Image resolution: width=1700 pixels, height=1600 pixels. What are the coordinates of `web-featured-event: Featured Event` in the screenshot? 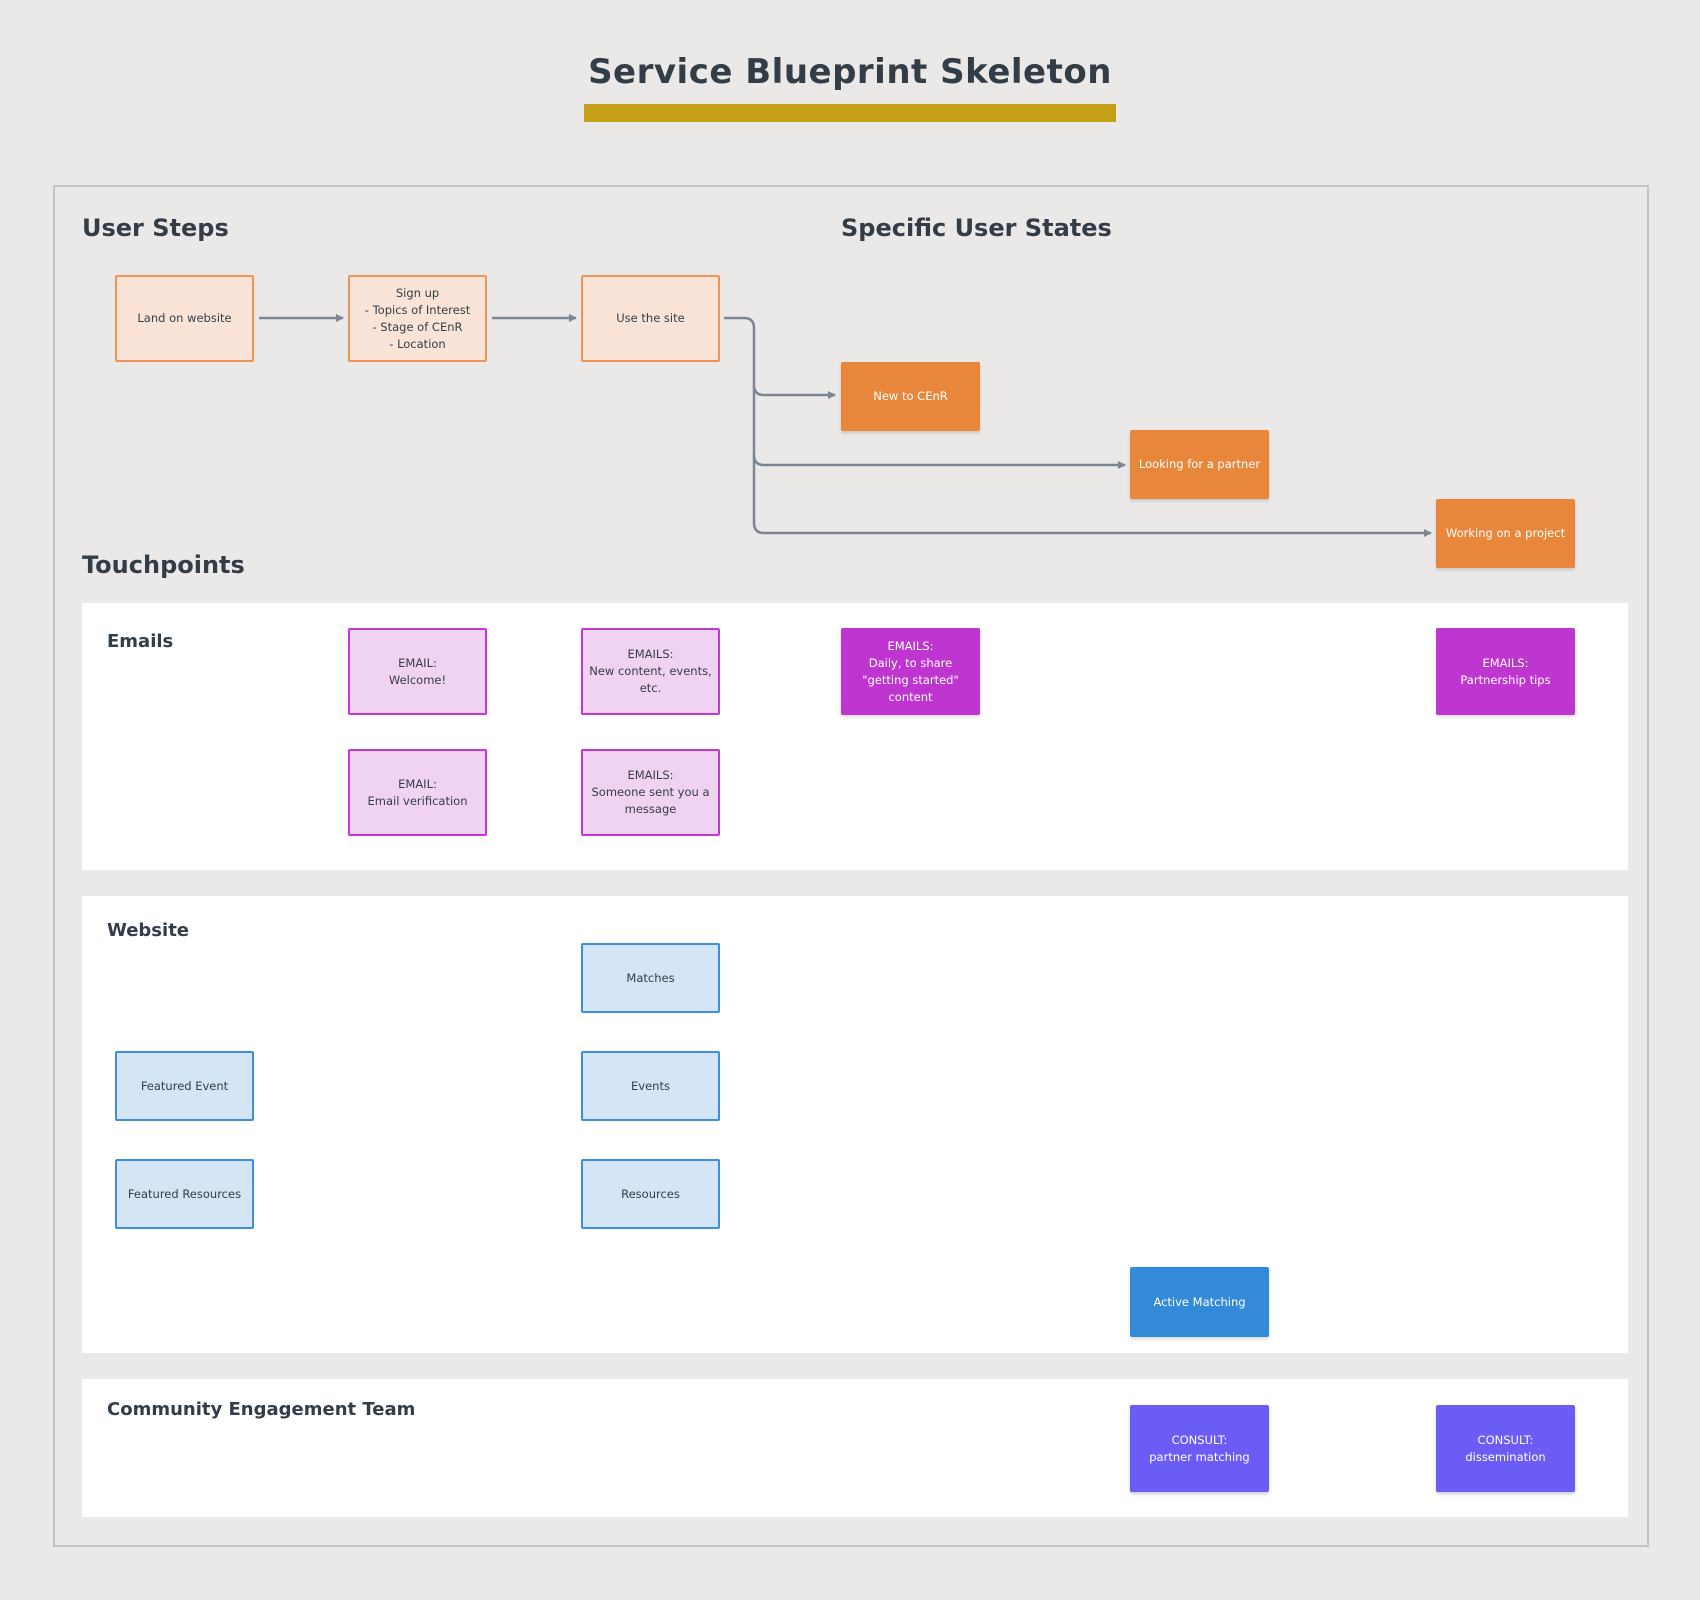 It's located at (184, 1086).